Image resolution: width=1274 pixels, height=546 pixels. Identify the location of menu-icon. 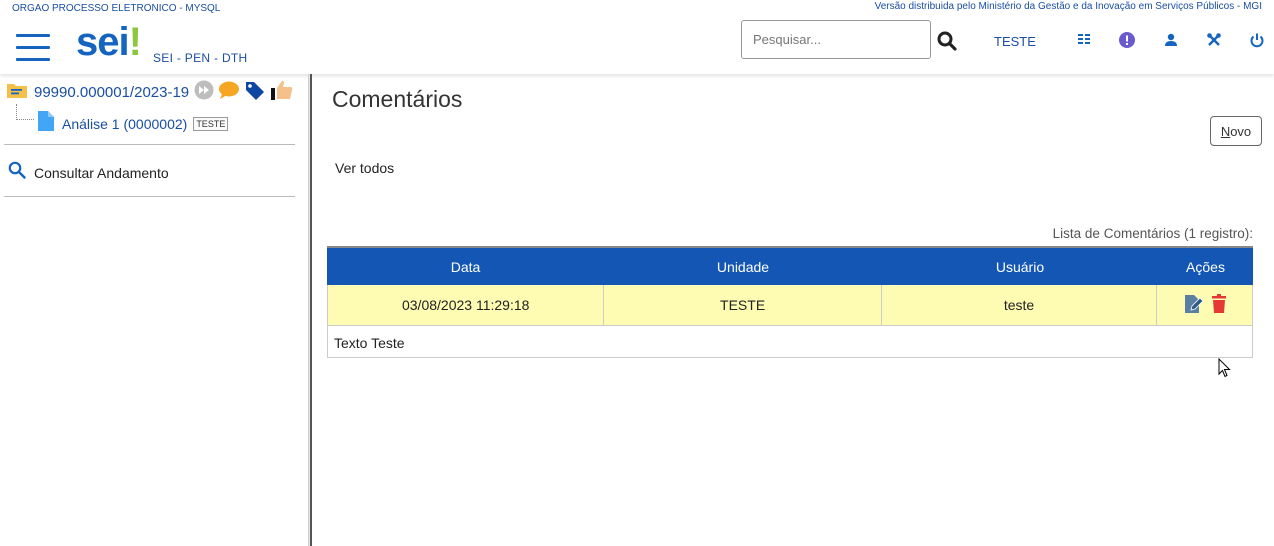
(33, 48).